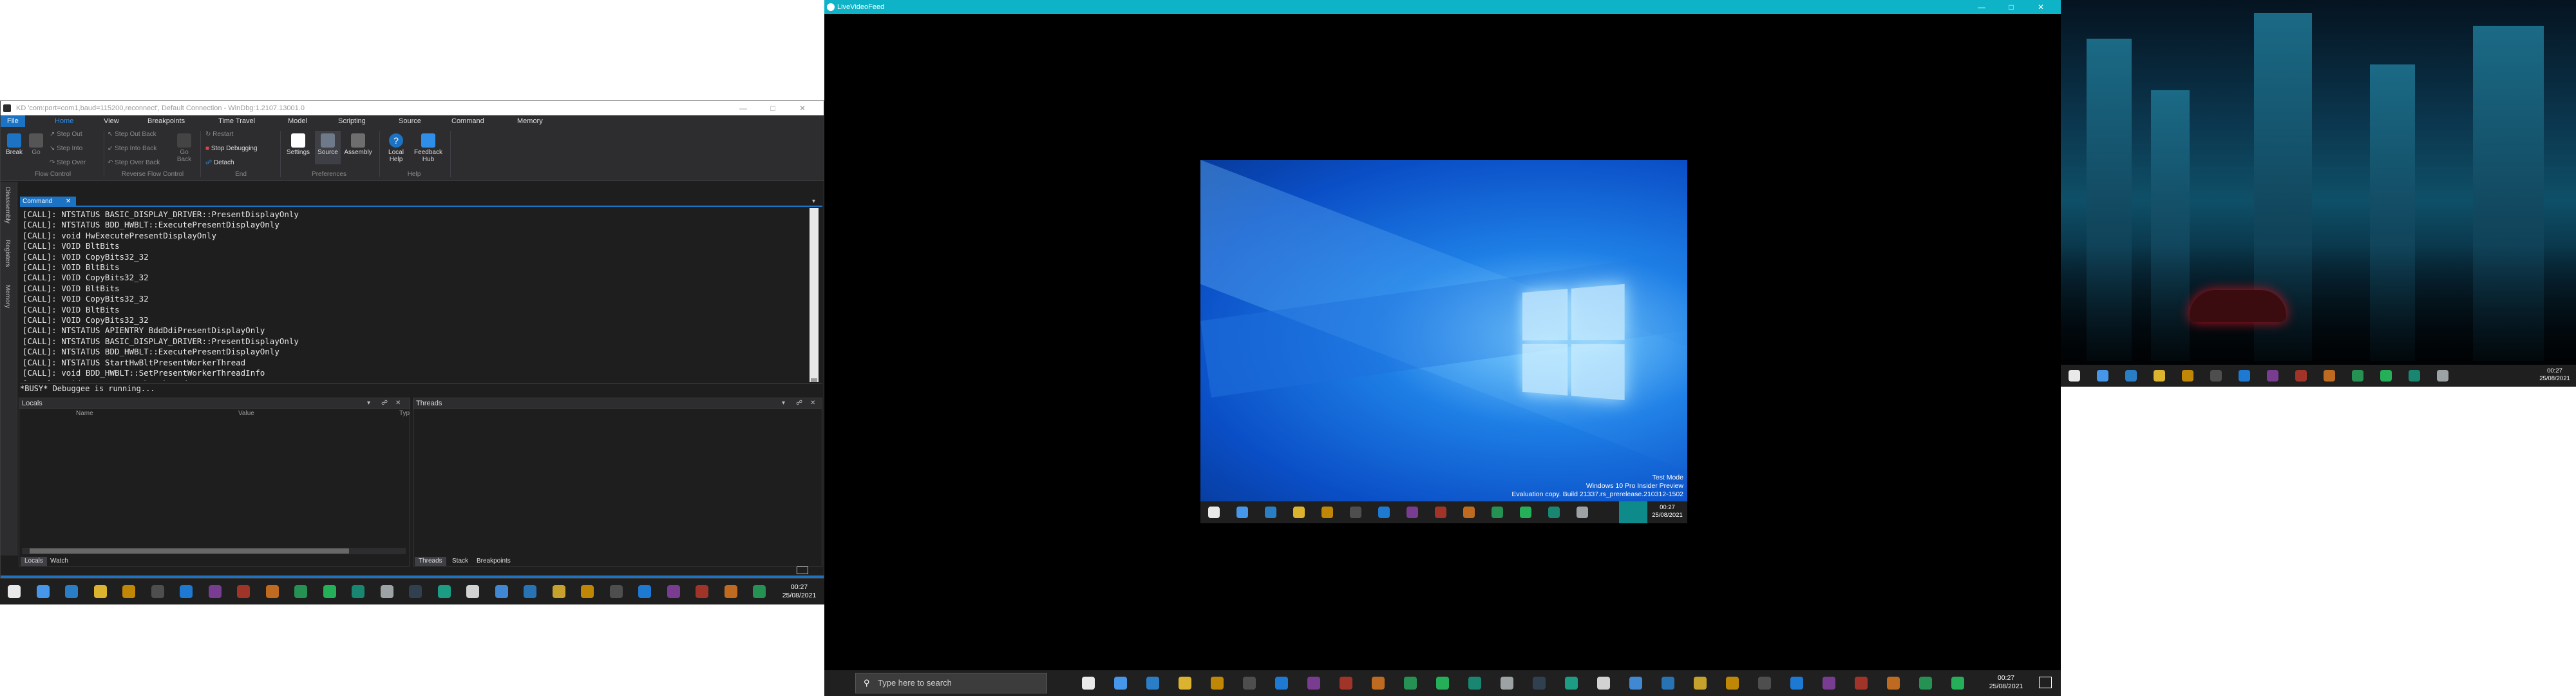 The width and height of the screenshot is (2576, 696). Describe the element at coordinates (431, 561) in the screenshot. I see `tab-threads: Threads` at that location.